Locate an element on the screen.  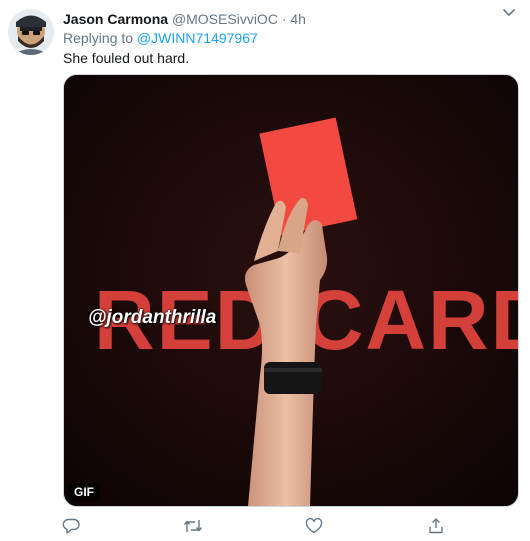
avatar-image is located at coordinates (31, 32).